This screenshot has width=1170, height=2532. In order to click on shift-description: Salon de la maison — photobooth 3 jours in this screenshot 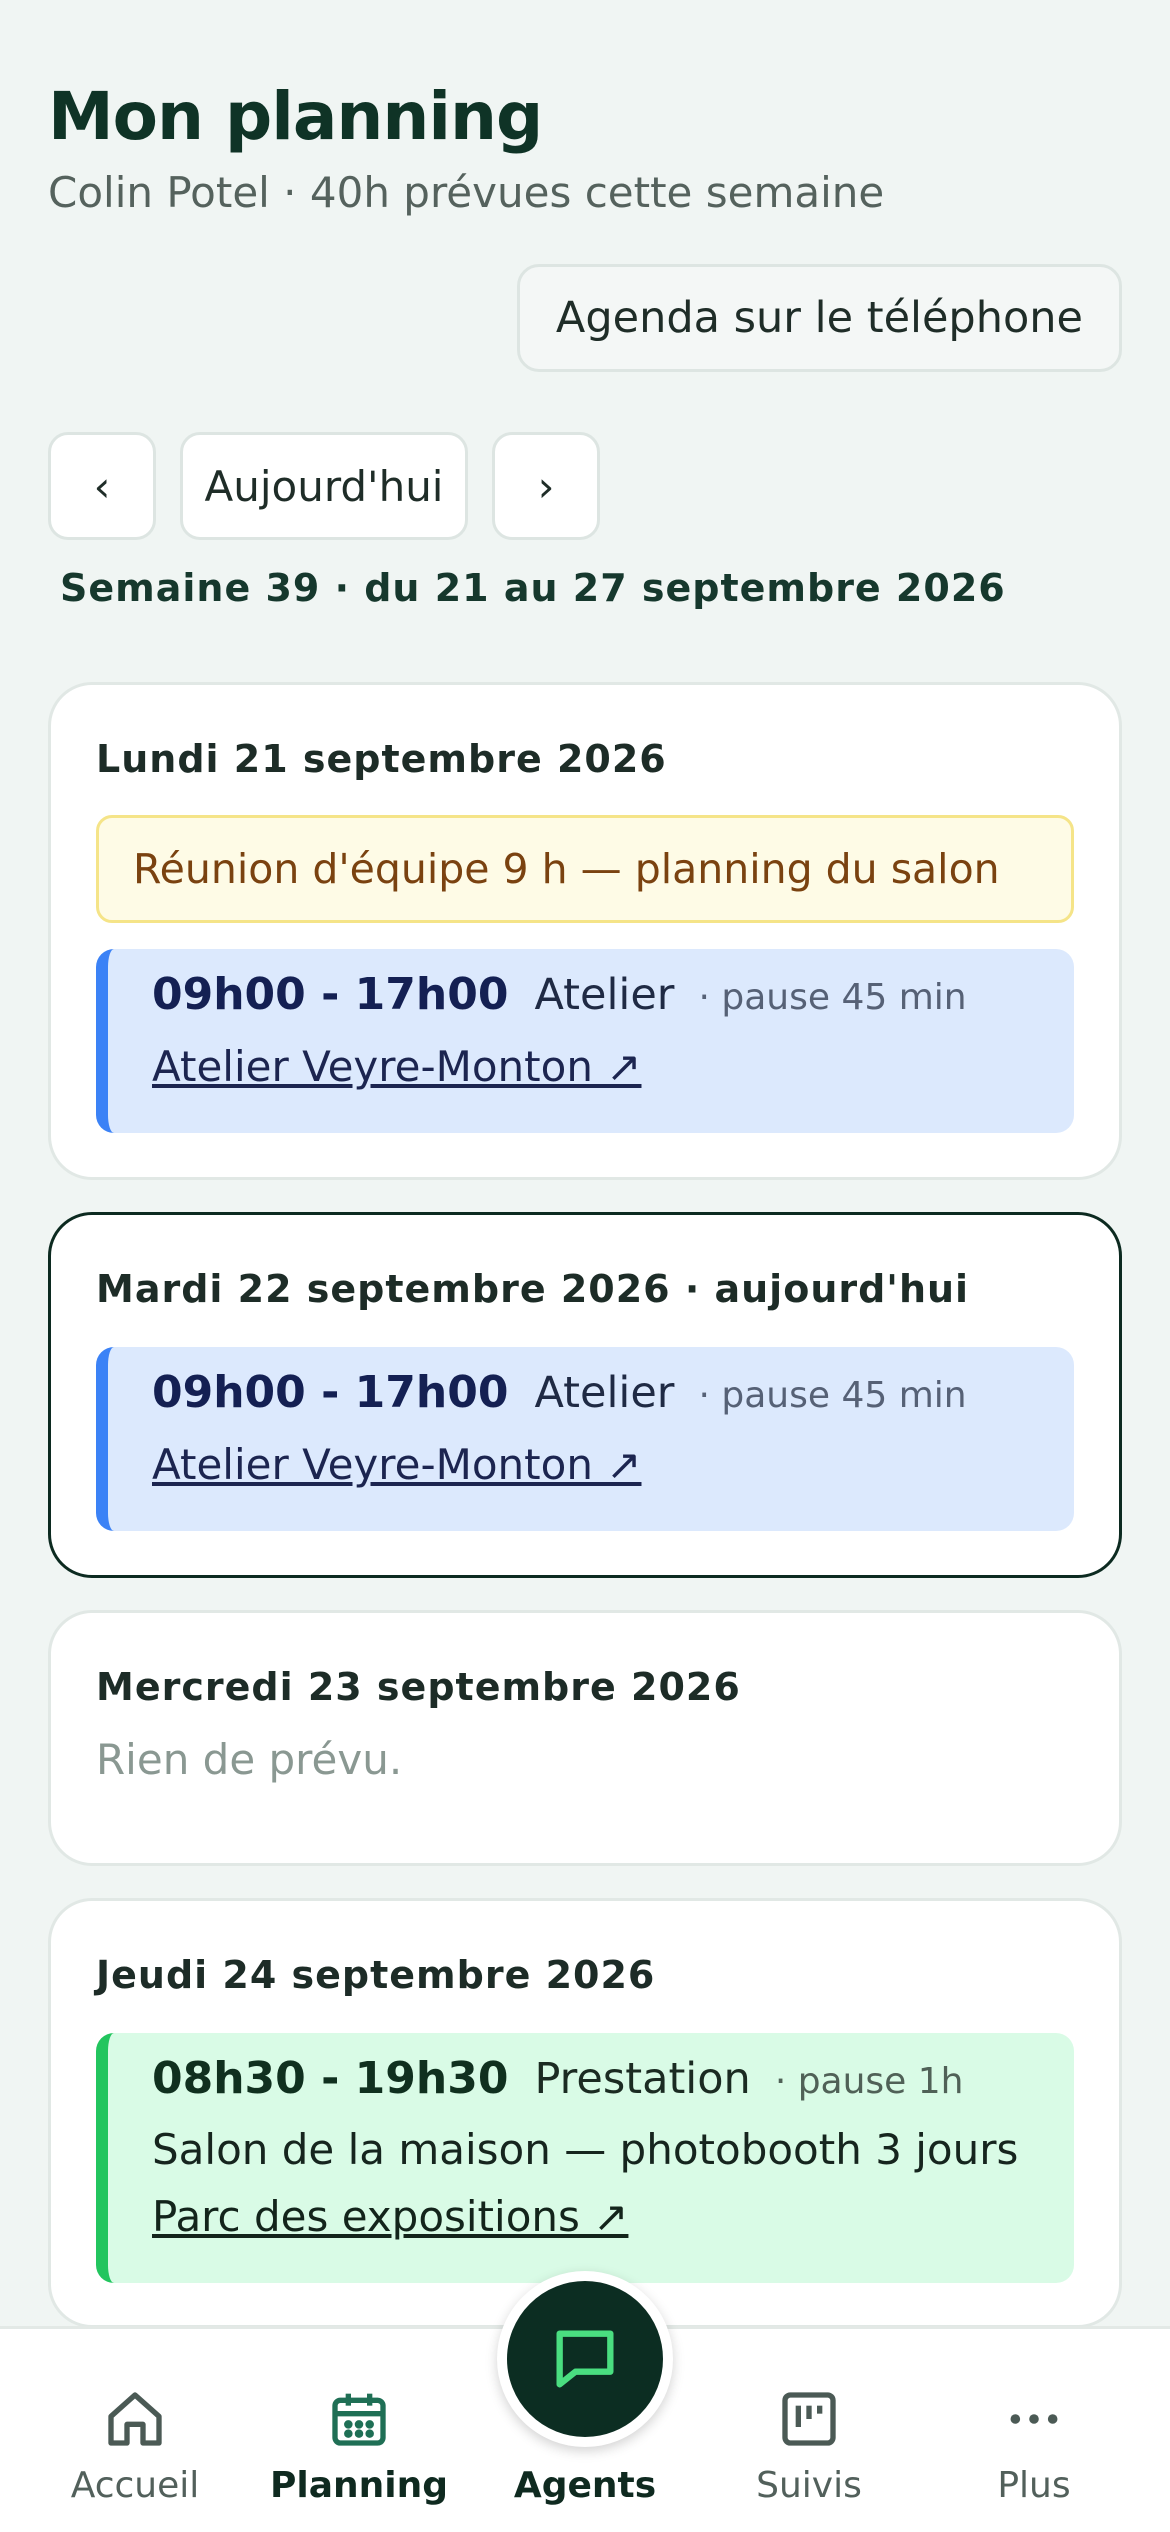, I will do `click(585, 2149)`.